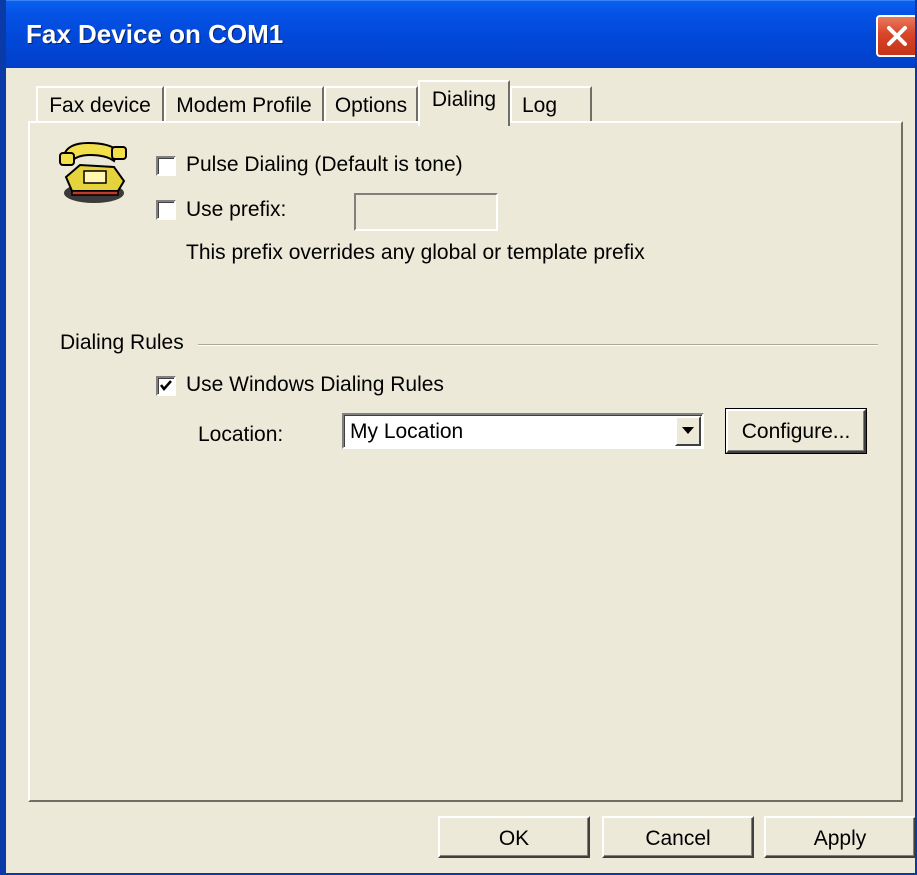  I want to click on use-windows-dialing-rules-checkbox, so click(166, 386).